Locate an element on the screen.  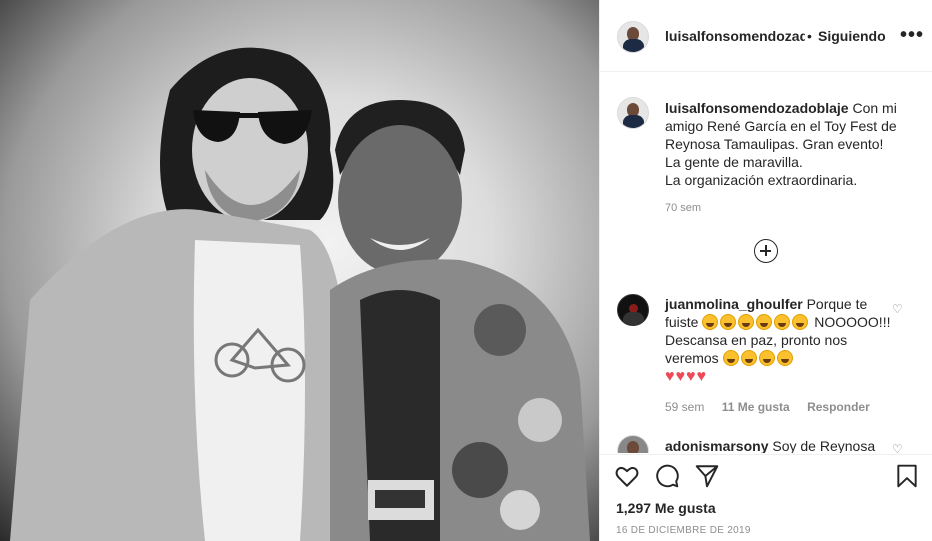
comment-timestamp: 59 sem is located at coordinates (684, 407).